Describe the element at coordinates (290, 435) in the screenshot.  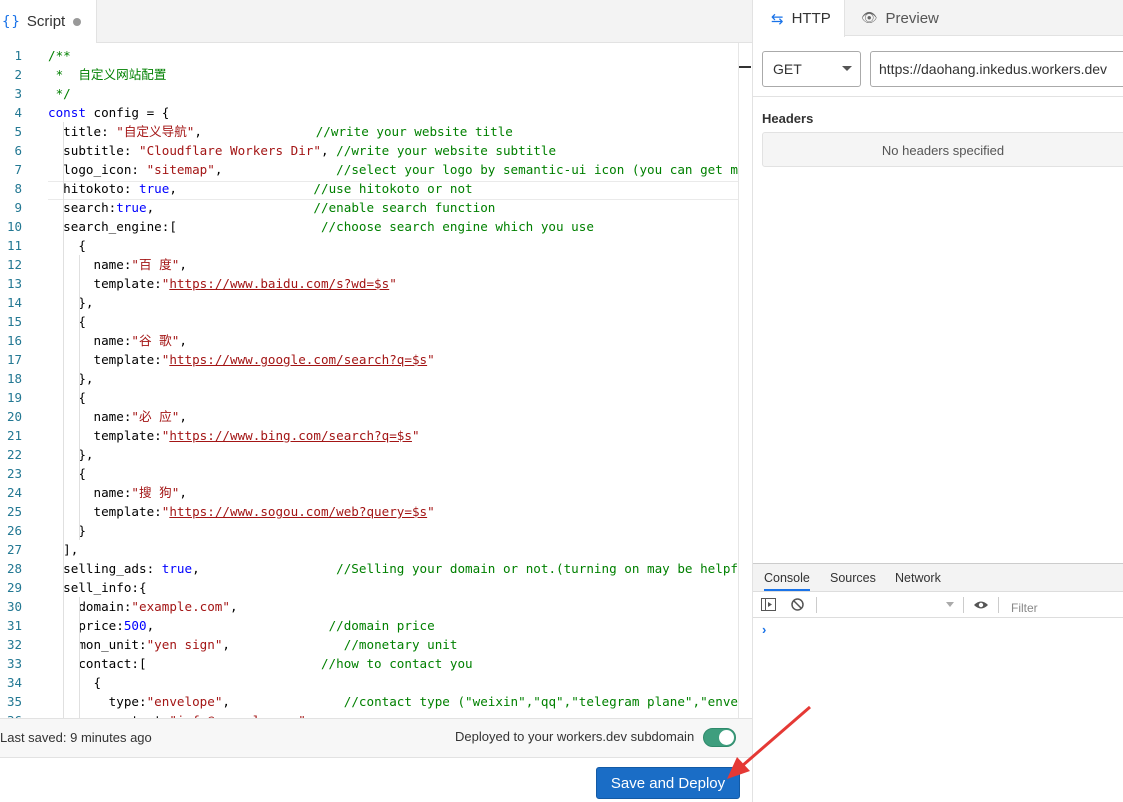
I see `code-token: https://www.bing.com/search?q=$s` at that location.